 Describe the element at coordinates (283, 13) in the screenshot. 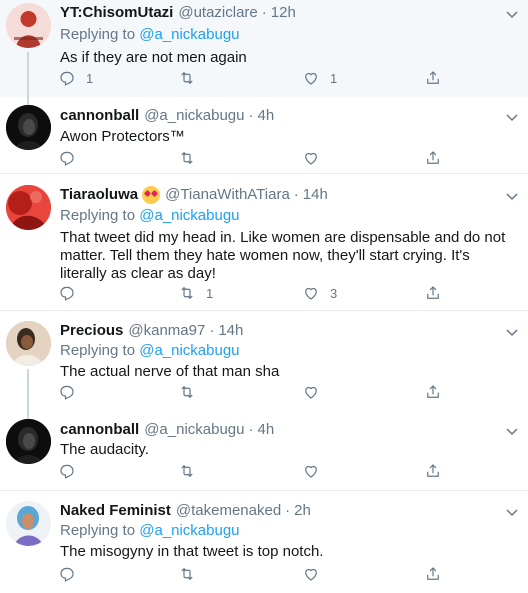

I see `timestamp: 12h` at that location.